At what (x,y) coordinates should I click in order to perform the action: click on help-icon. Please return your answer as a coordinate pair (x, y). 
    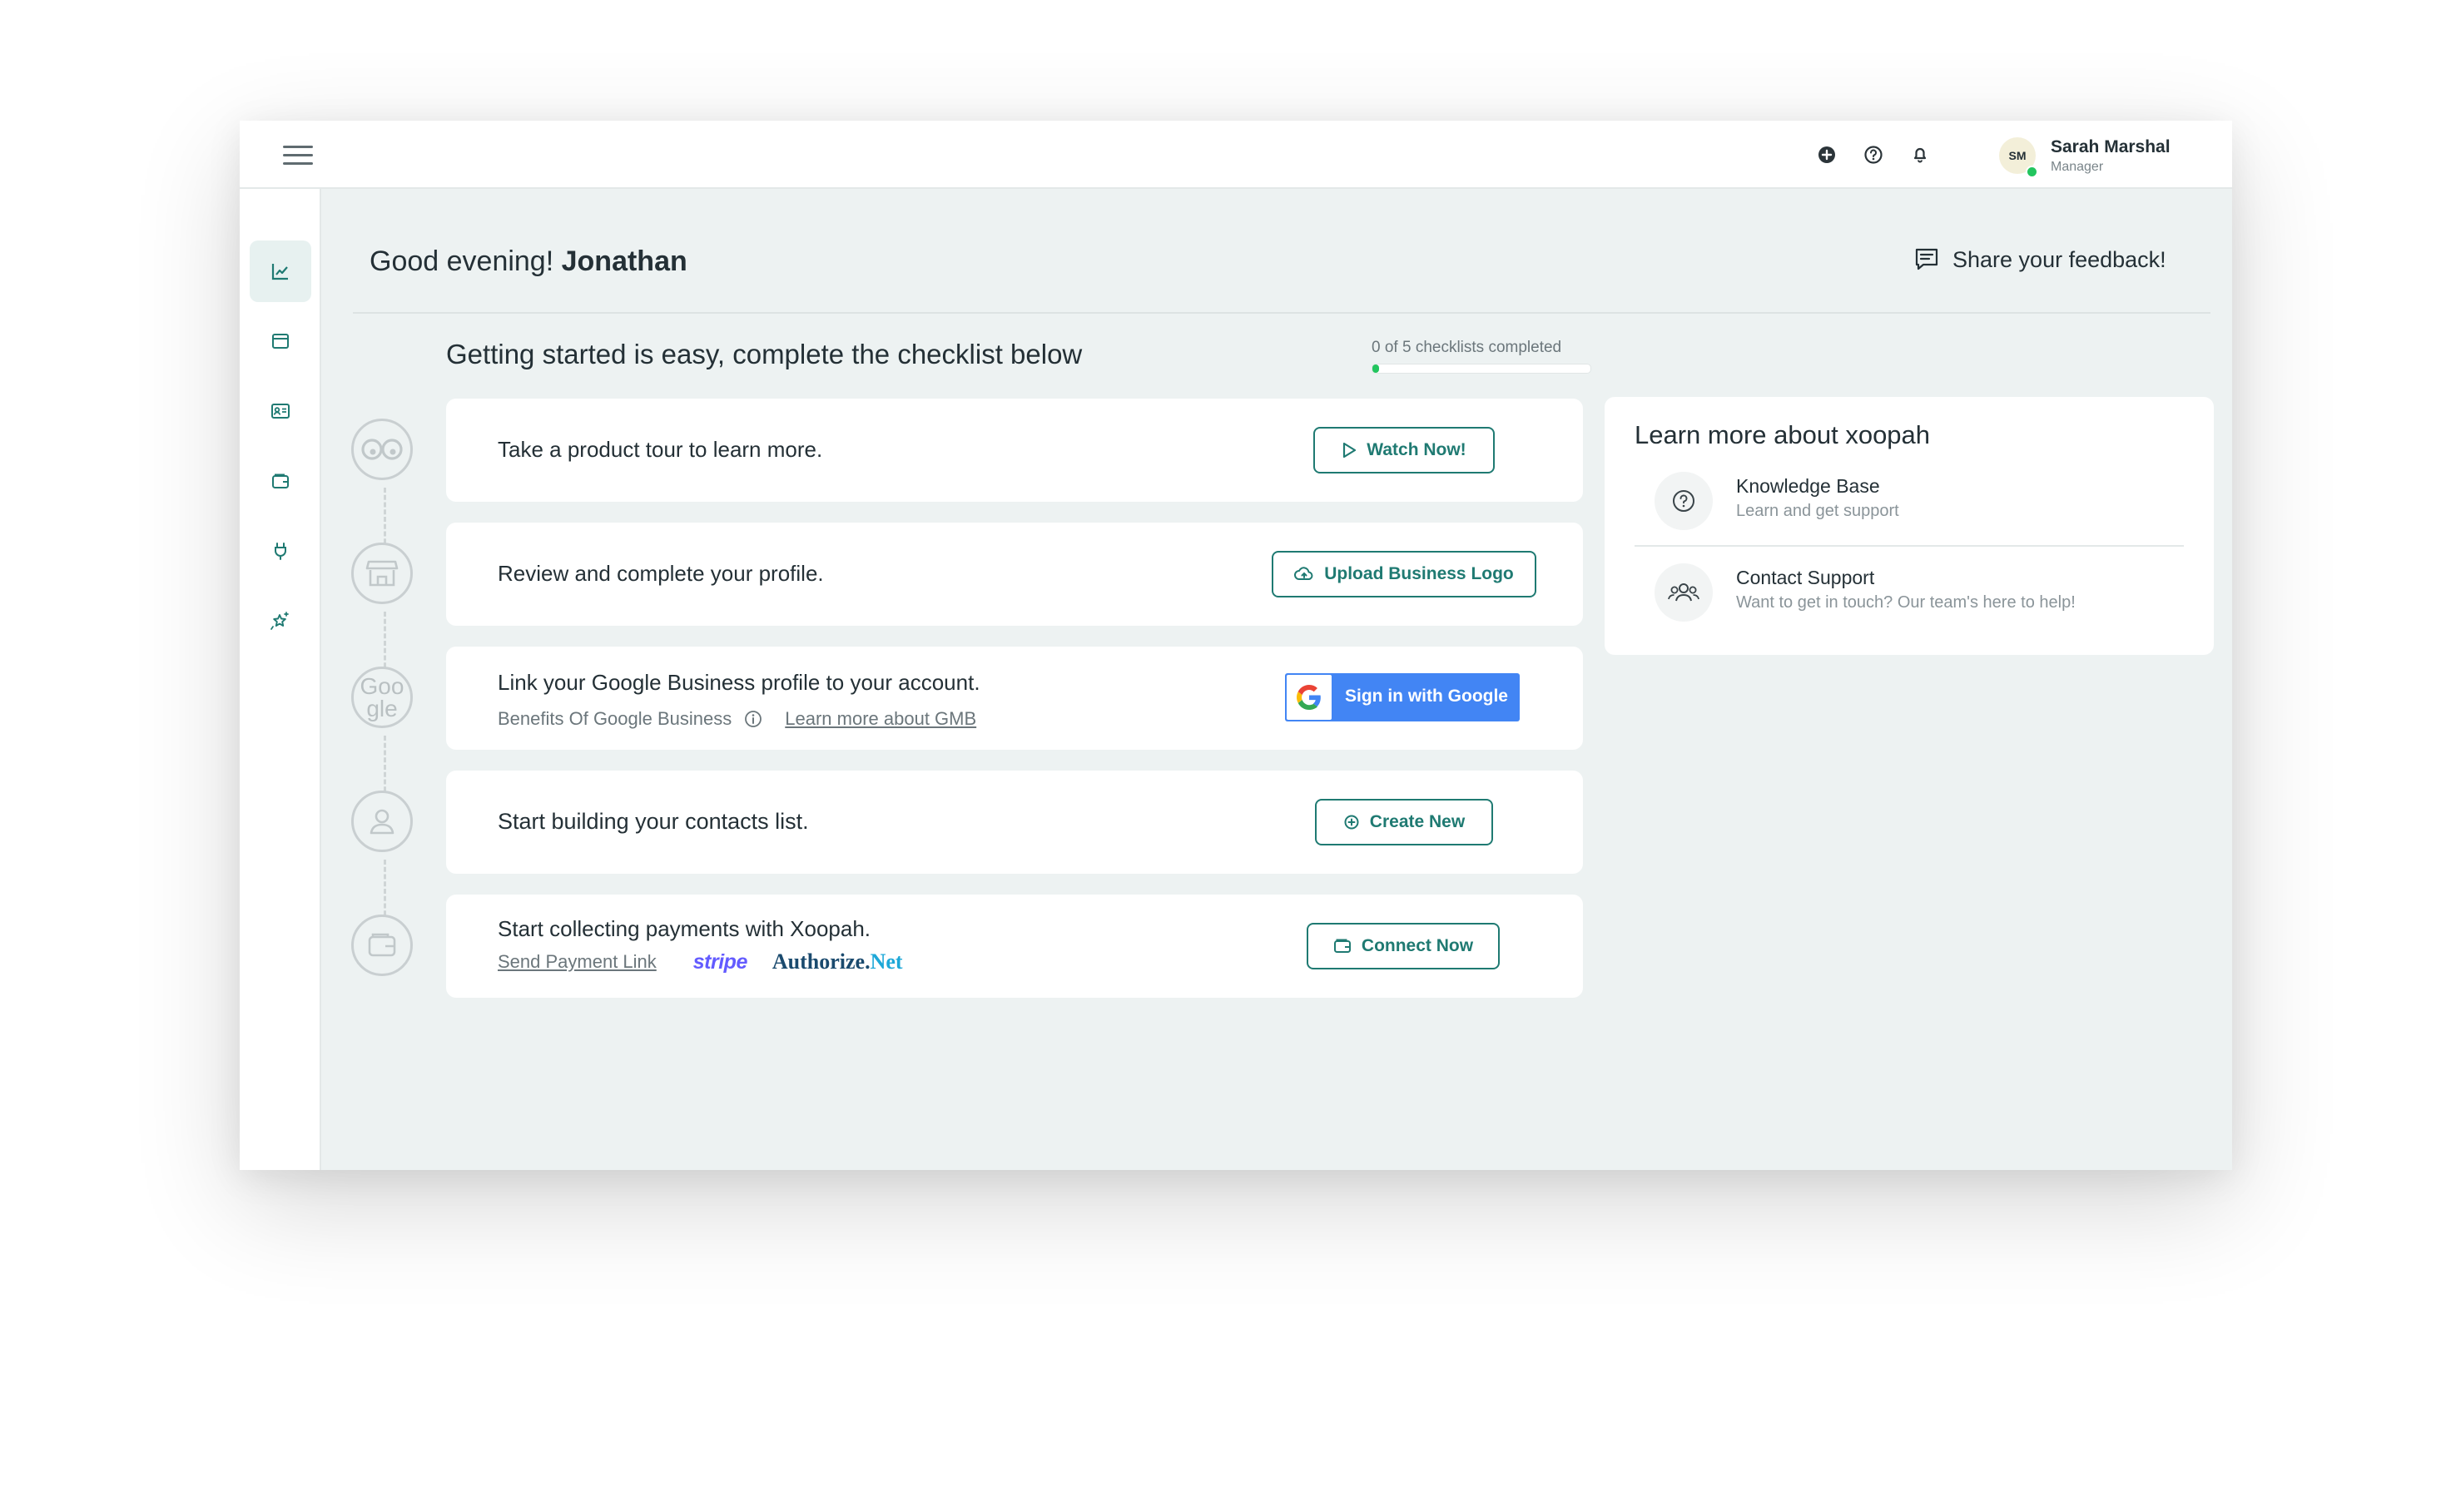
    Looking at the image, I should click on (1873, 155).